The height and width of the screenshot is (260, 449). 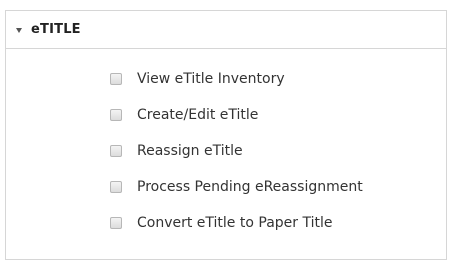 What do you see at coordinates (235, 223) in the screenshot?
I see `option-label: Convert eTitle to Paper Title` at bounding box center [235, 223].